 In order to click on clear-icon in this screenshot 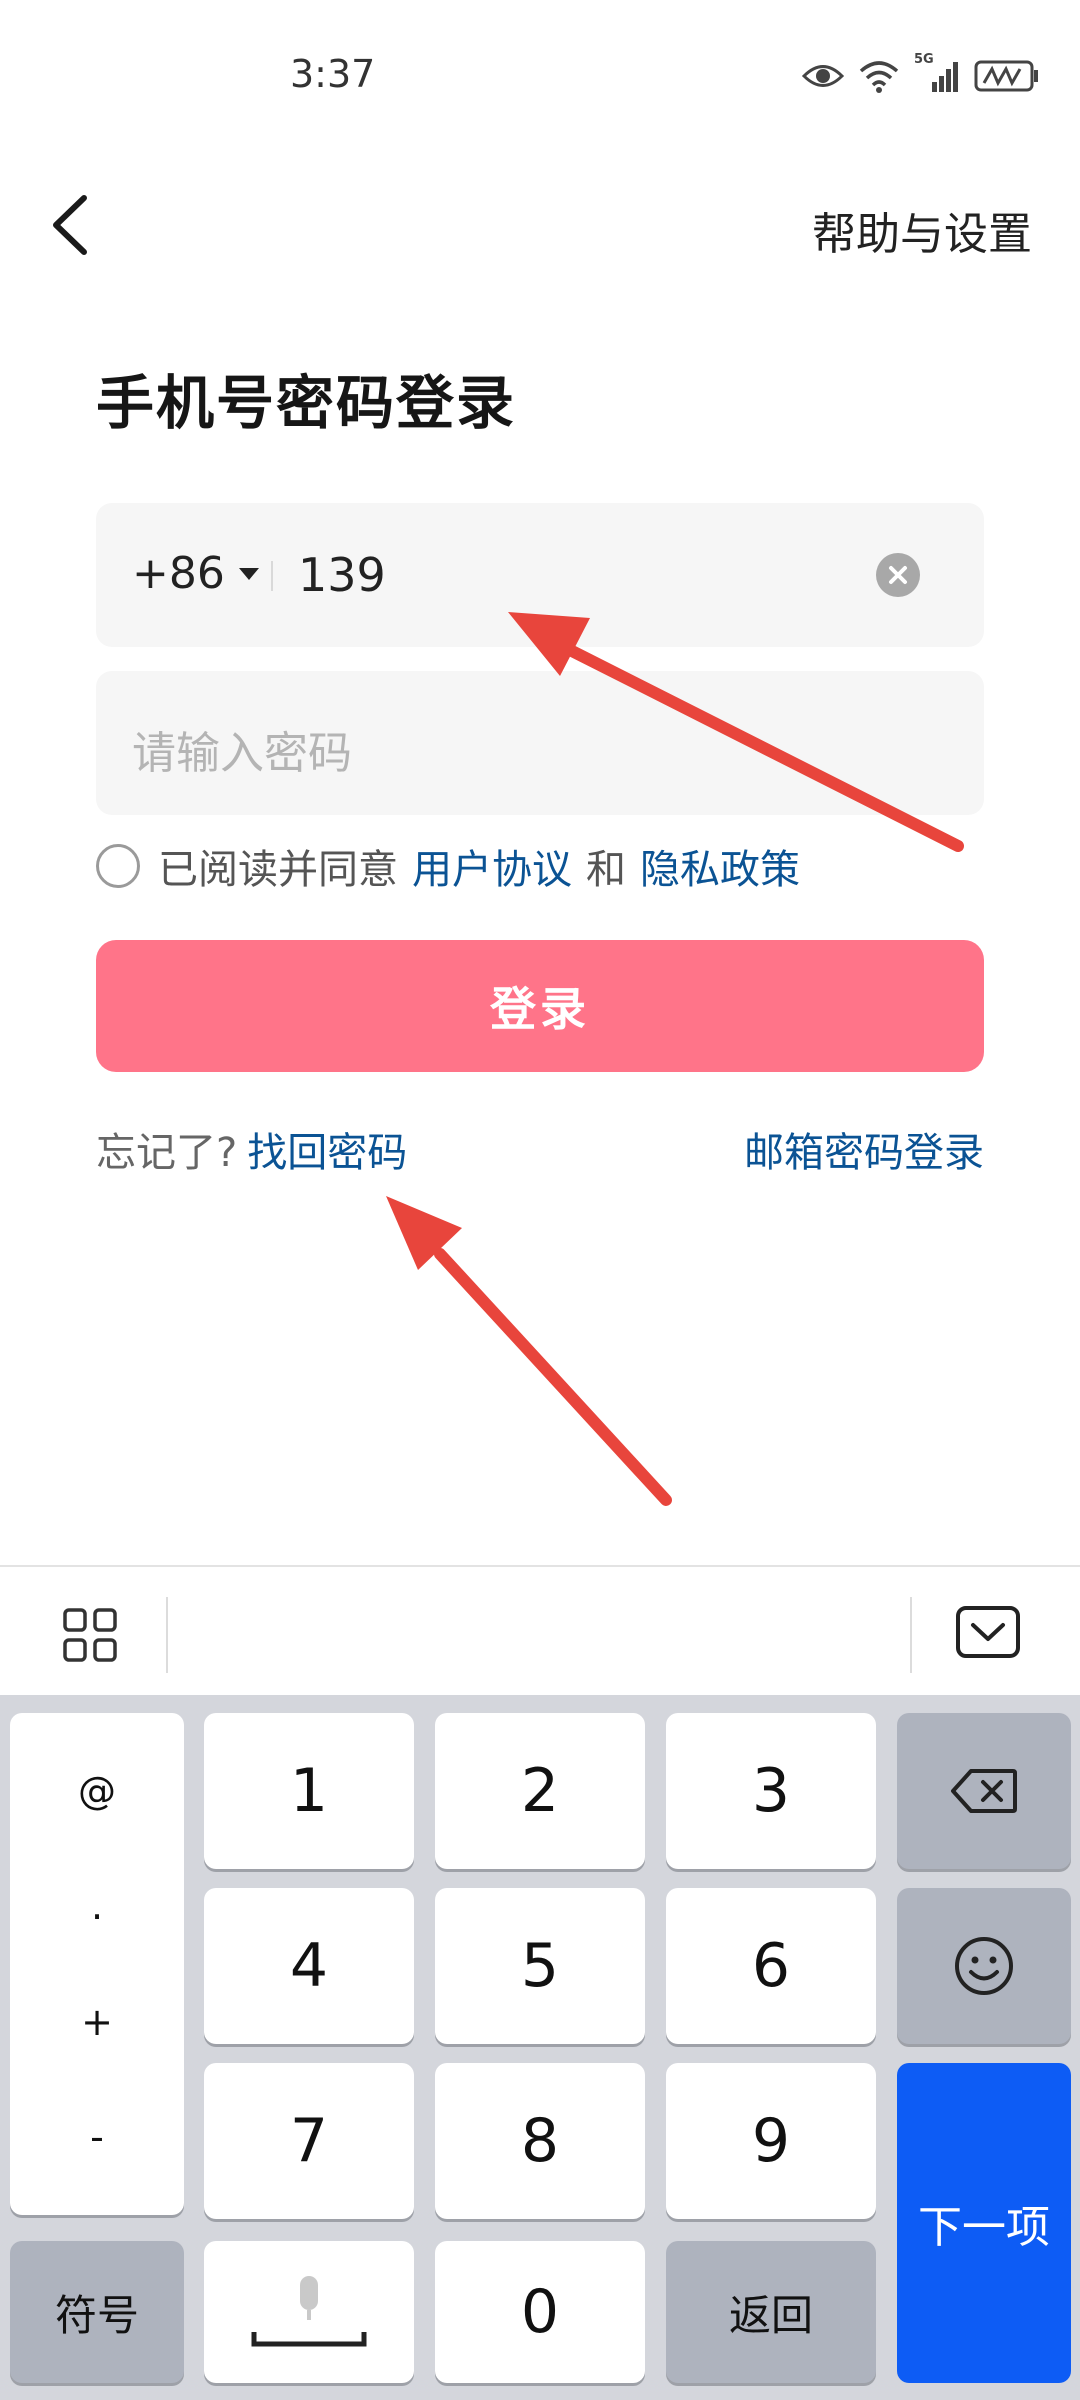, I will do `click(898, 575)`.